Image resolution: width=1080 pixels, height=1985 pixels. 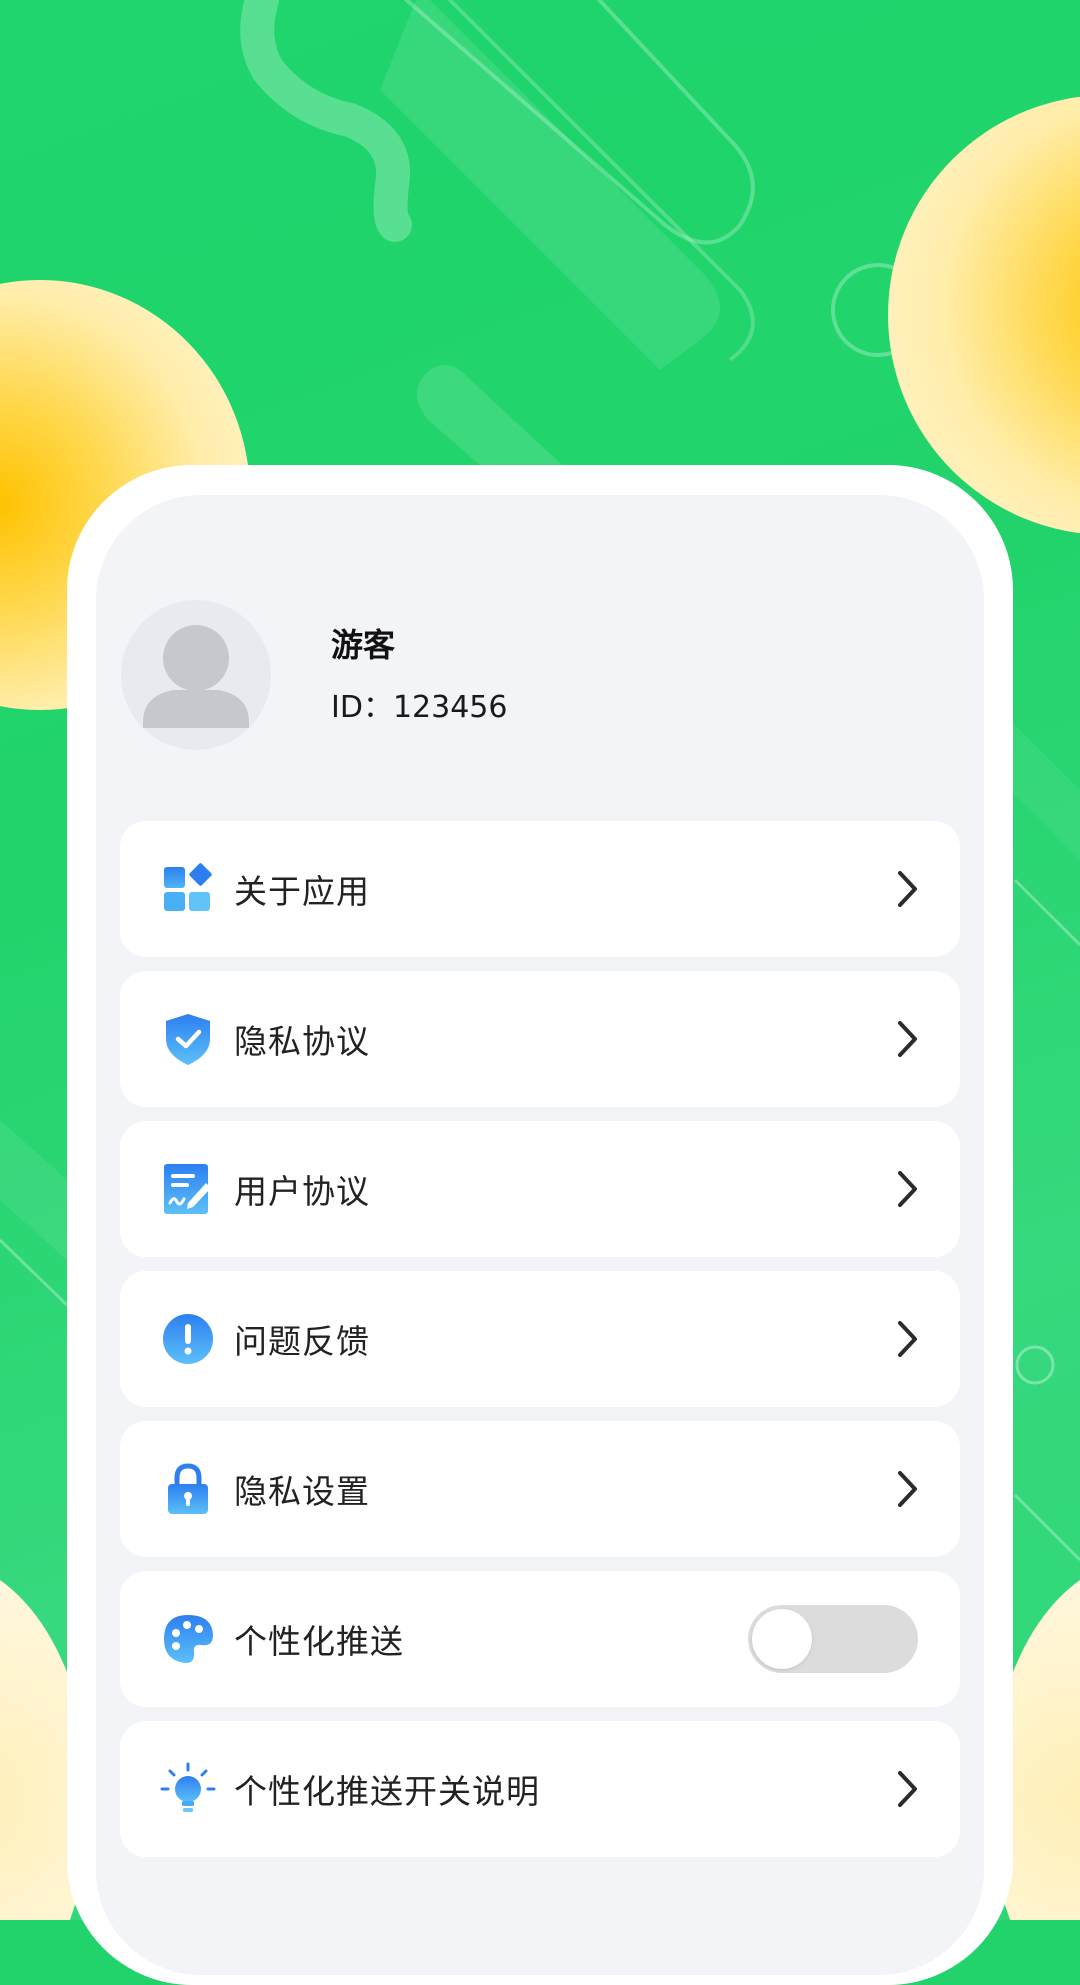 What do you see at coordinates (540, 1189) in the screenshot?
I see `menu-item-user-agreement: 用户协议` at bounding box center [540, 1189].